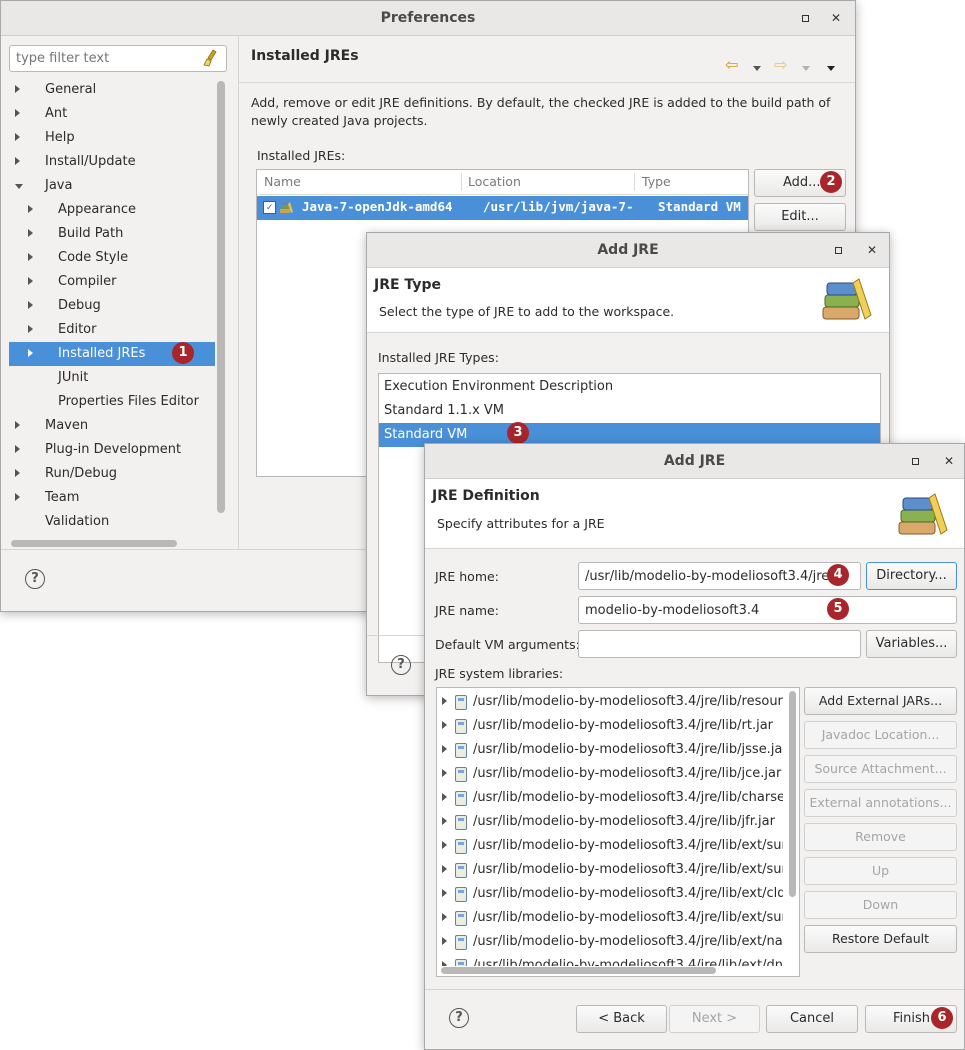 This screenshot has width=965, height=1050. Describe the element at coordinates (578, 970) in the screenshot. I see `libraries-horizontal-scrollbar` at that location.